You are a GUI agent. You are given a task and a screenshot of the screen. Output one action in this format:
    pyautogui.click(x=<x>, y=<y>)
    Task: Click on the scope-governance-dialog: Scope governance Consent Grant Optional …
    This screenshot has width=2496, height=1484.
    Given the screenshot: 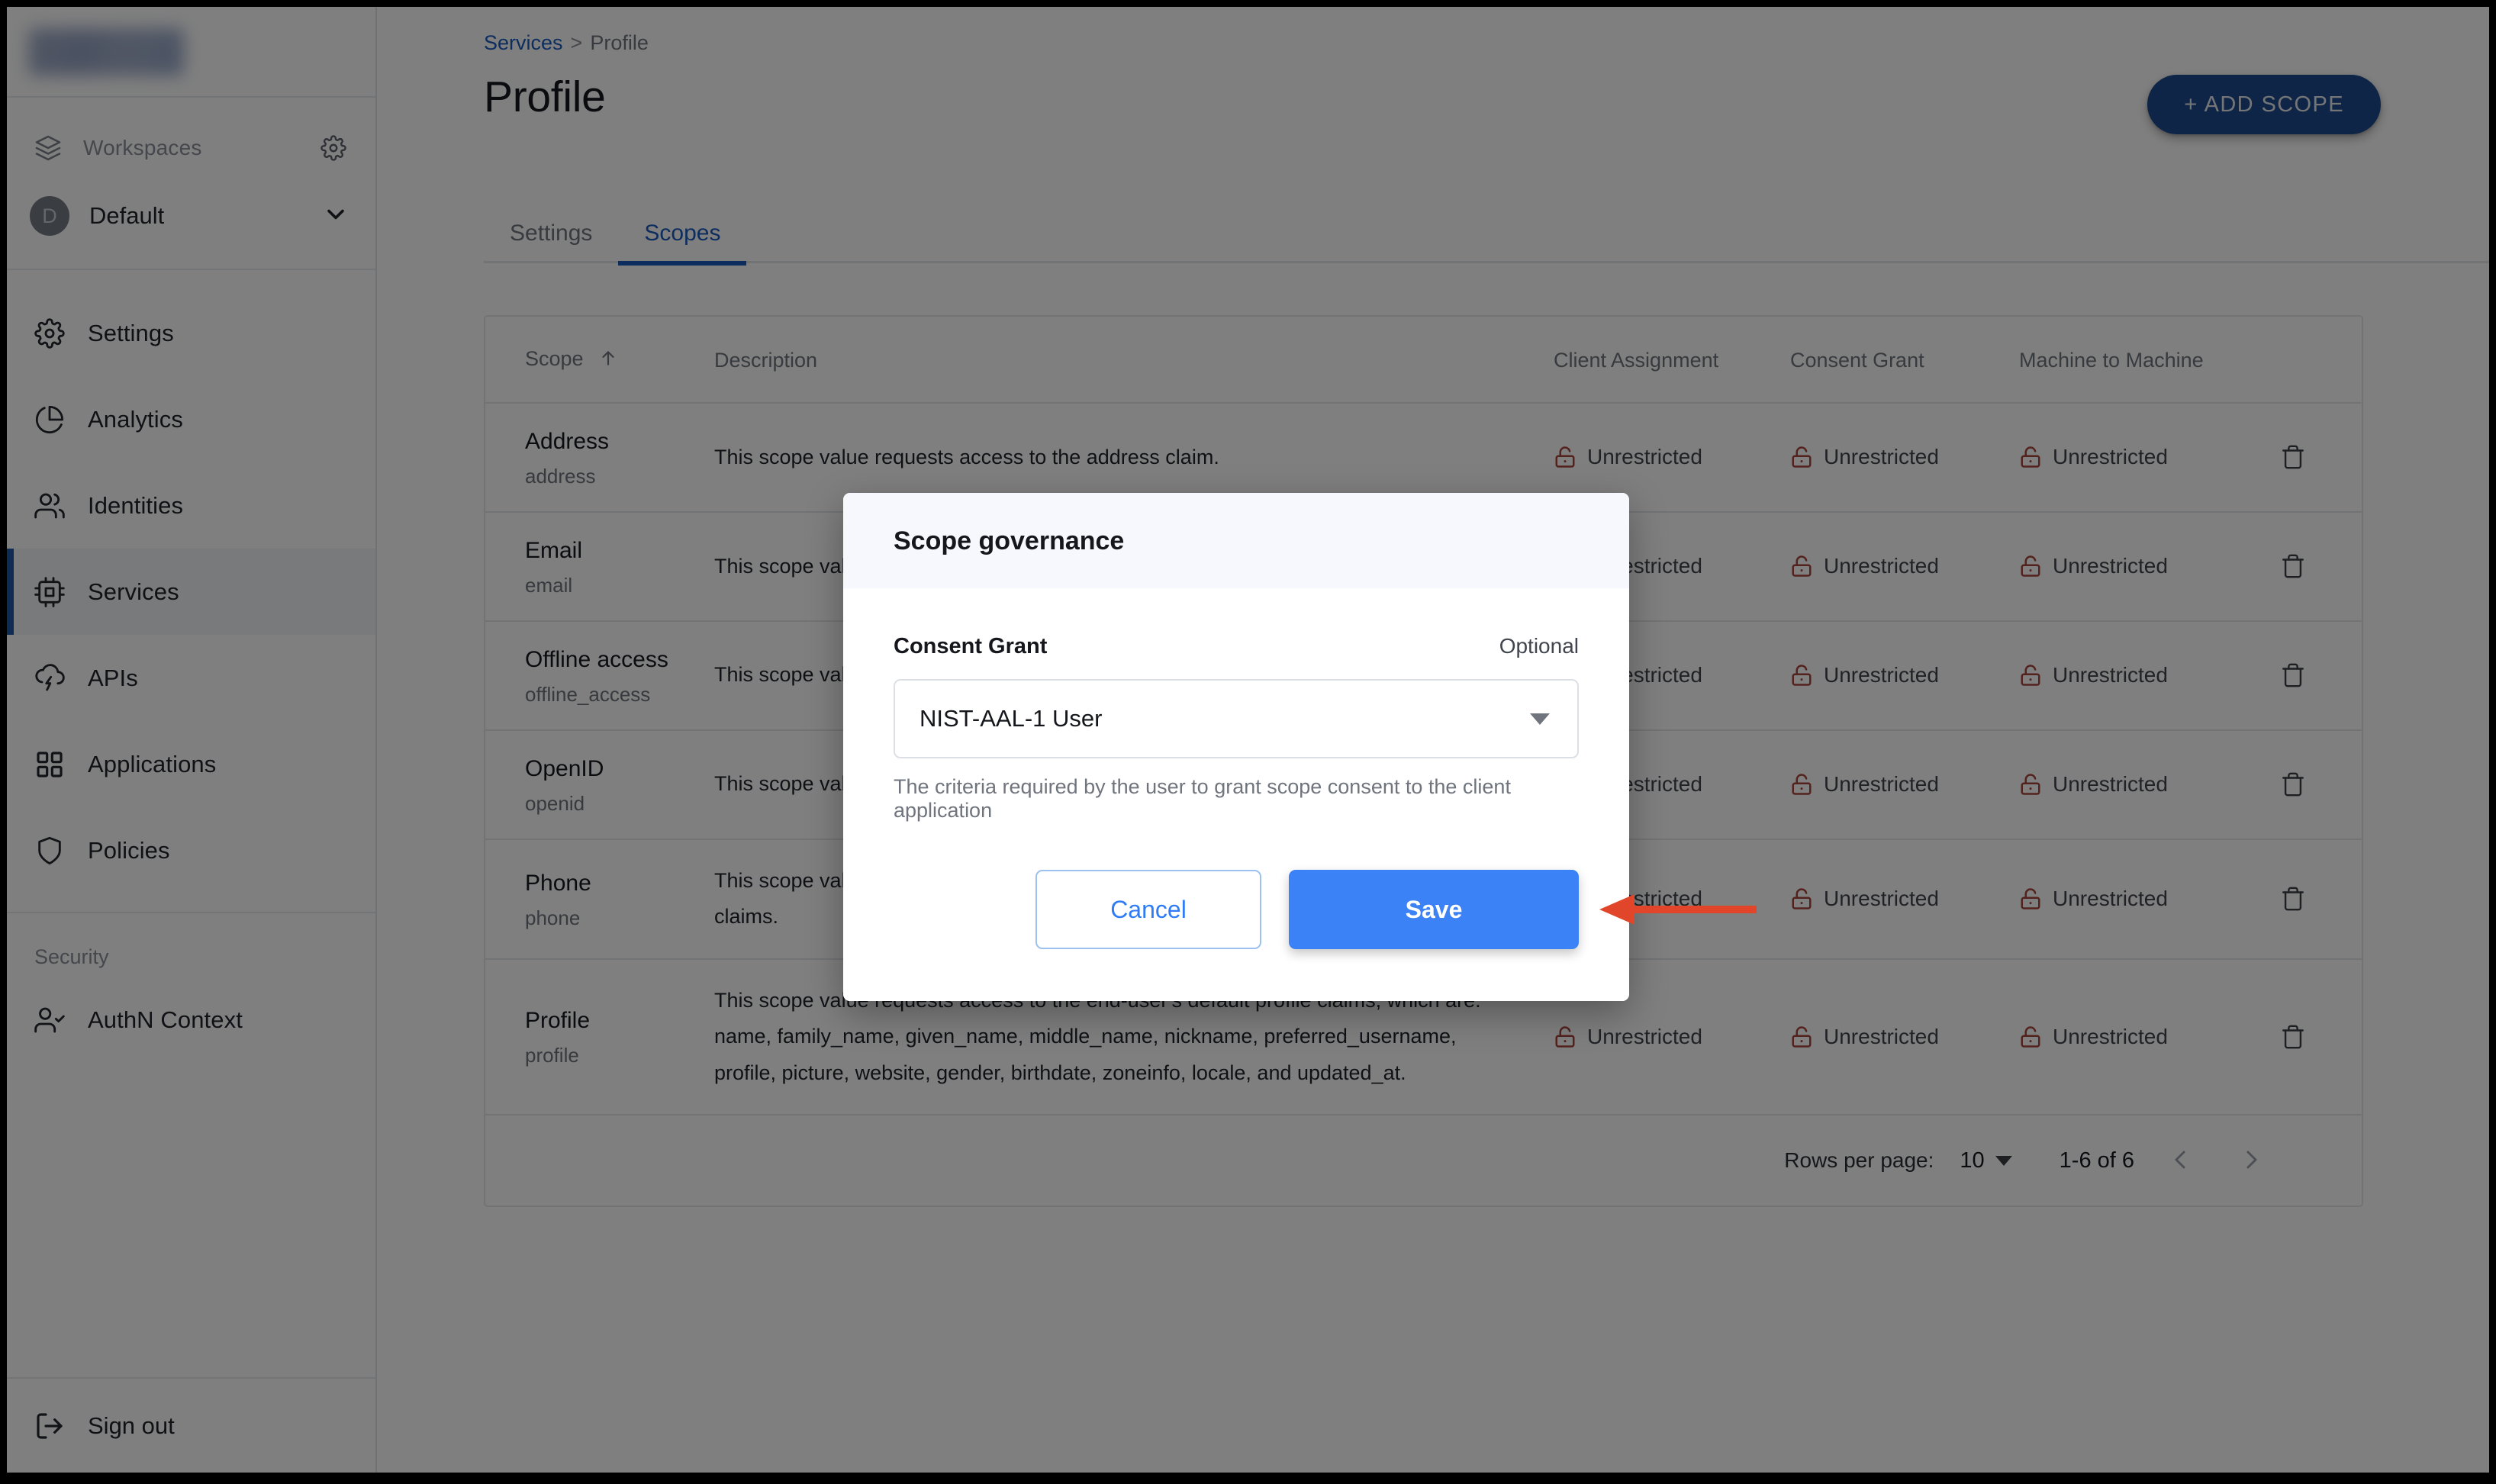 What is the action you would take?
    pyautogui.click(x=1236, y=747)
    